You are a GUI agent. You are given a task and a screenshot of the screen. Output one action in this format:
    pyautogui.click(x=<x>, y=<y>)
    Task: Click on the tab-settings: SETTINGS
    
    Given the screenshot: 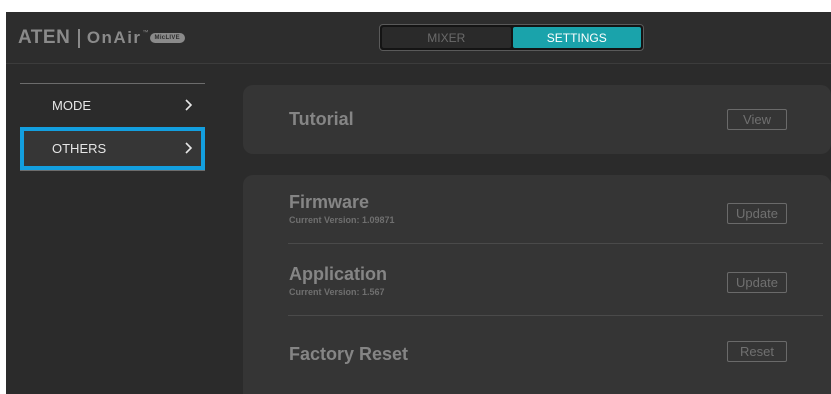 What is the action you would take?
    pyautogui.click(x=576, y=37)
    